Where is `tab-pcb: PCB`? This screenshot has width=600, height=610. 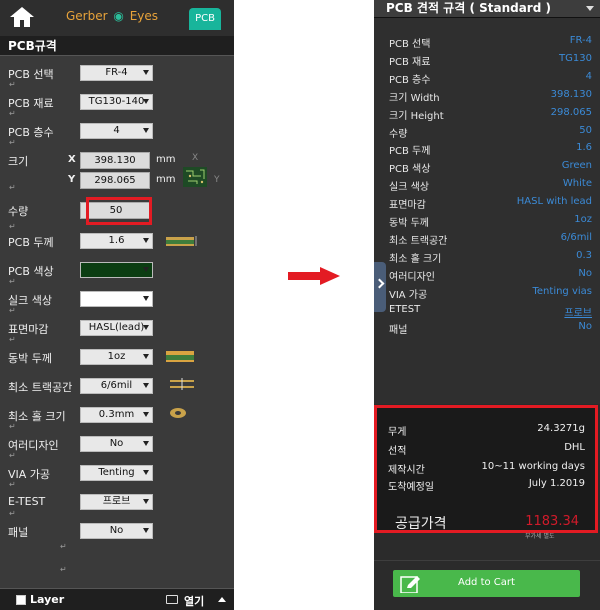 tab-pcb: PCB is located at coordinates (205, 19).